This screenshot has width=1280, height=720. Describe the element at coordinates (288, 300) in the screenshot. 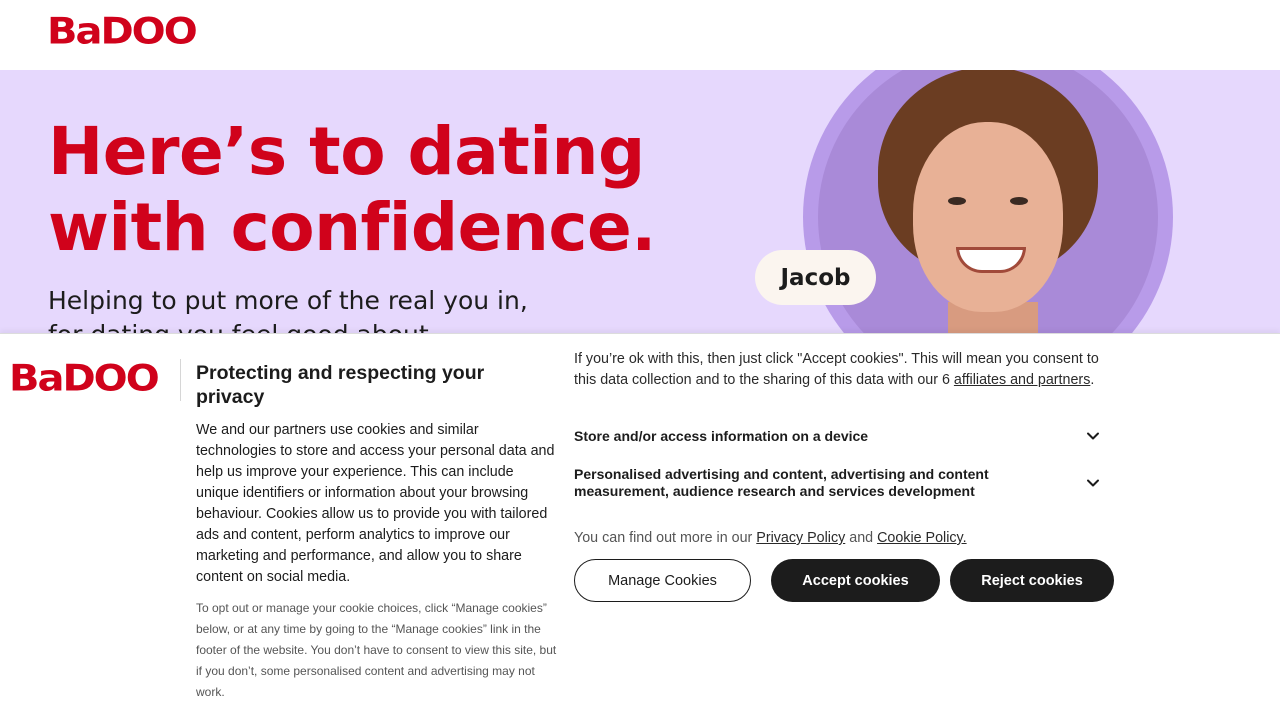

I see `hero-subtitle-line-1: Helping to put more of the real you in,` at that location.